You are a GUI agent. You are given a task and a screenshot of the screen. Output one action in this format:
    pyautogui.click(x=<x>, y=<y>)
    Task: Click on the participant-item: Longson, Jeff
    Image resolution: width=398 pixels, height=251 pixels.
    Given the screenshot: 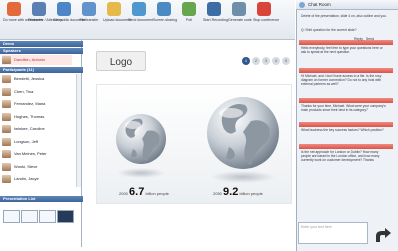 What is the action you would take?
    pyautogui.click(x=37, y=142)
    